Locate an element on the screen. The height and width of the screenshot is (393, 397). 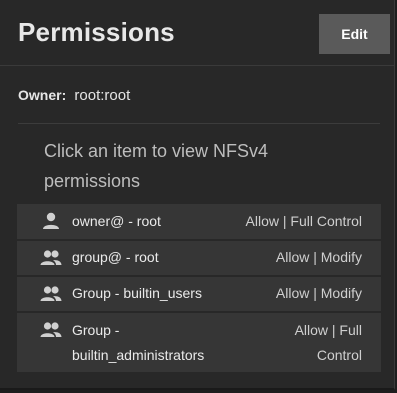
card-title: Permissions is located at coordinates (96, 32).